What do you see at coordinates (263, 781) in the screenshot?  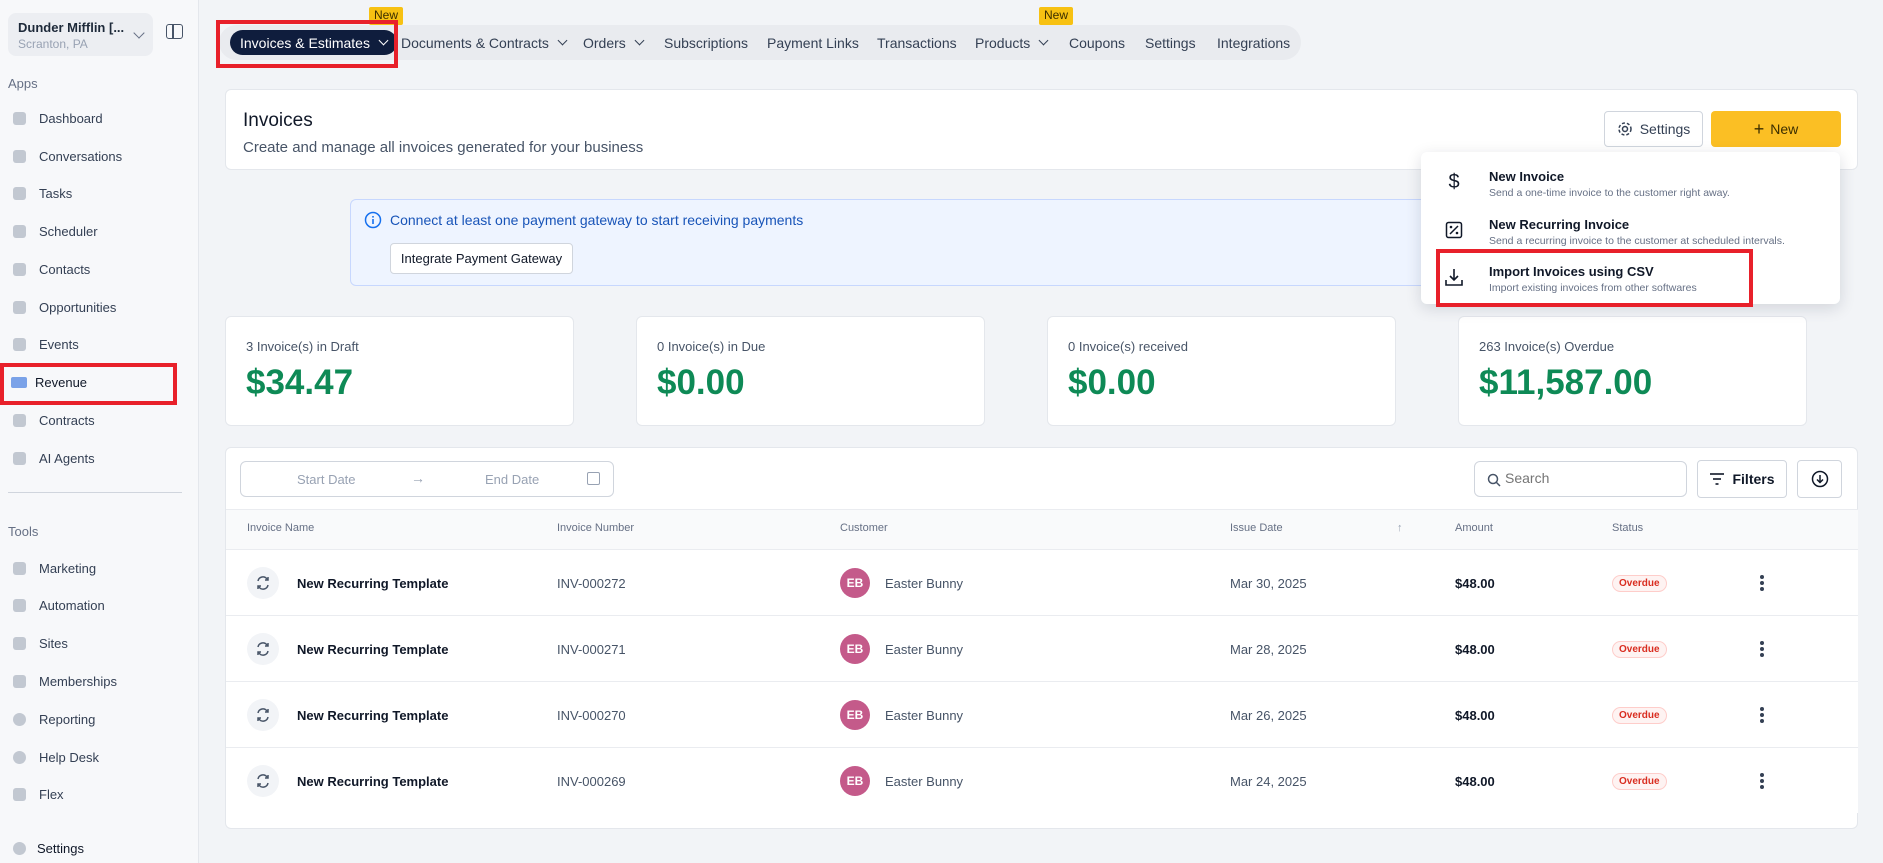 I see `row-type-cell` at bounding box center [263, 781].